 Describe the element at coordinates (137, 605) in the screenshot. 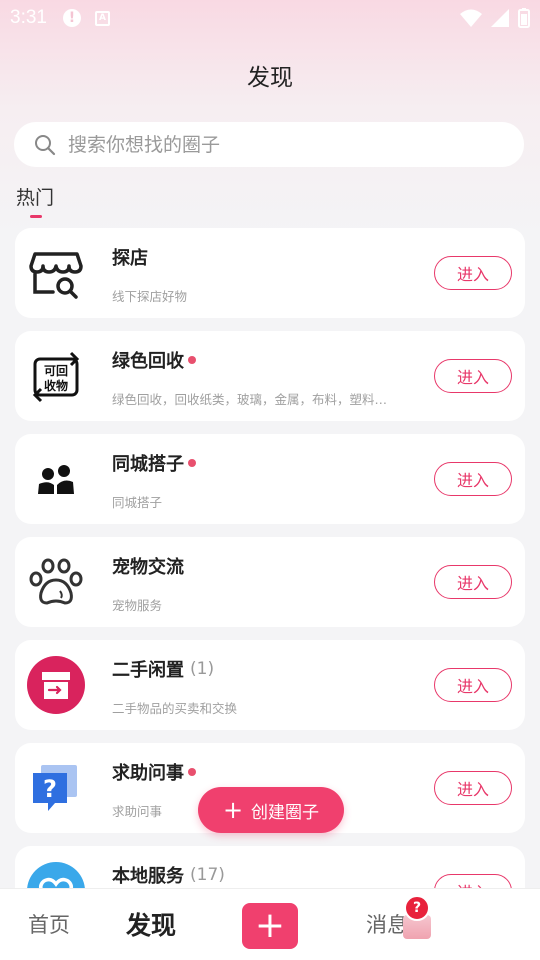

I see `card-description: 宠物服务` at that location.